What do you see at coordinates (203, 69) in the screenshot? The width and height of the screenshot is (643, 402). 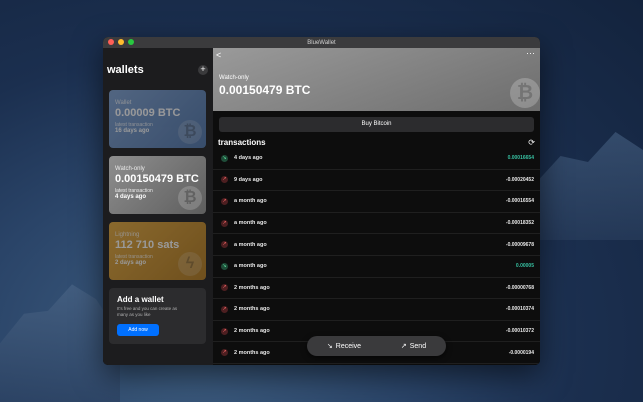 I see `add-wallet-icon: +` at bounding box center [203, 69].